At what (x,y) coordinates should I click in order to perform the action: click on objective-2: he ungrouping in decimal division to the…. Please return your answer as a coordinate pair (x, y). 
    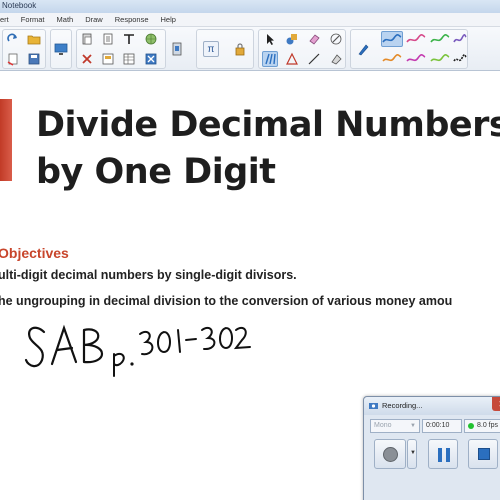
    Looking at the image, I should click on (226, 301).